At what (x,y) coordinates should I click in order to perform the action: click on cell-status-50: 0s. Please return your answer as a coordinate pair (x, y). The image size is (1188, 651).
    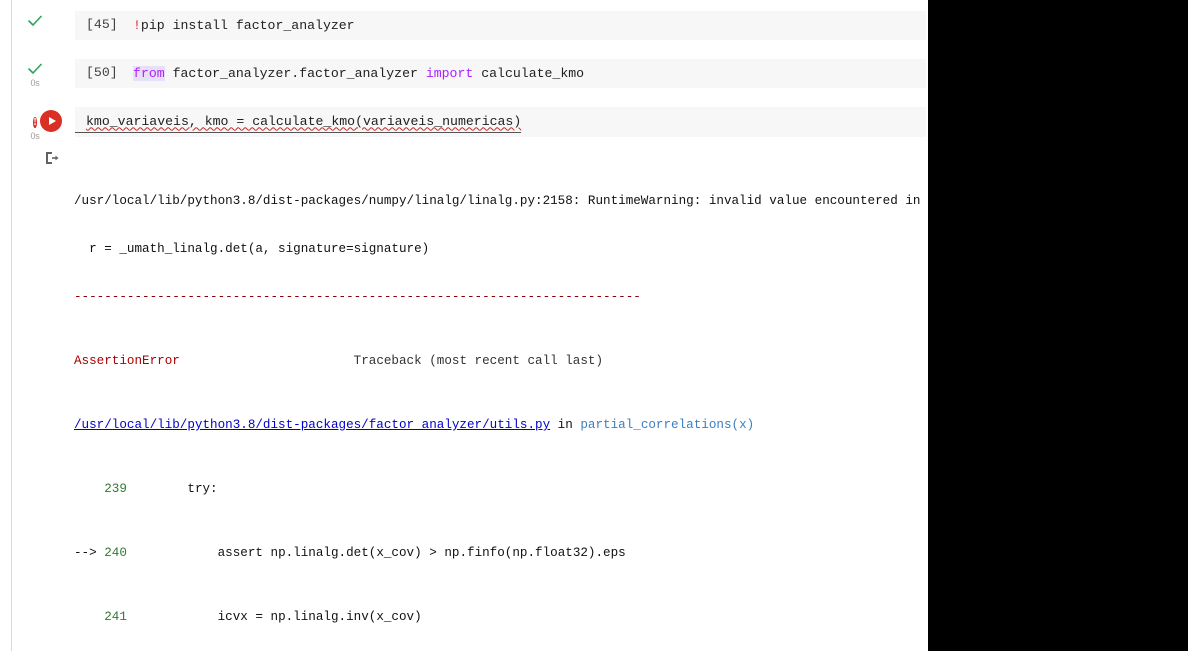
    Looking at the image, I should click on (35, 75).